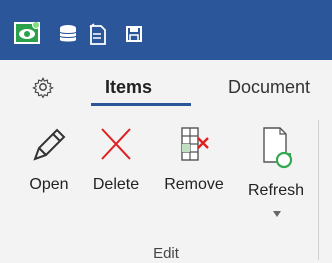  Describe the element at coordinates (166, 253) in the screenshot. I see `edit-group-label: Edit` at that location.